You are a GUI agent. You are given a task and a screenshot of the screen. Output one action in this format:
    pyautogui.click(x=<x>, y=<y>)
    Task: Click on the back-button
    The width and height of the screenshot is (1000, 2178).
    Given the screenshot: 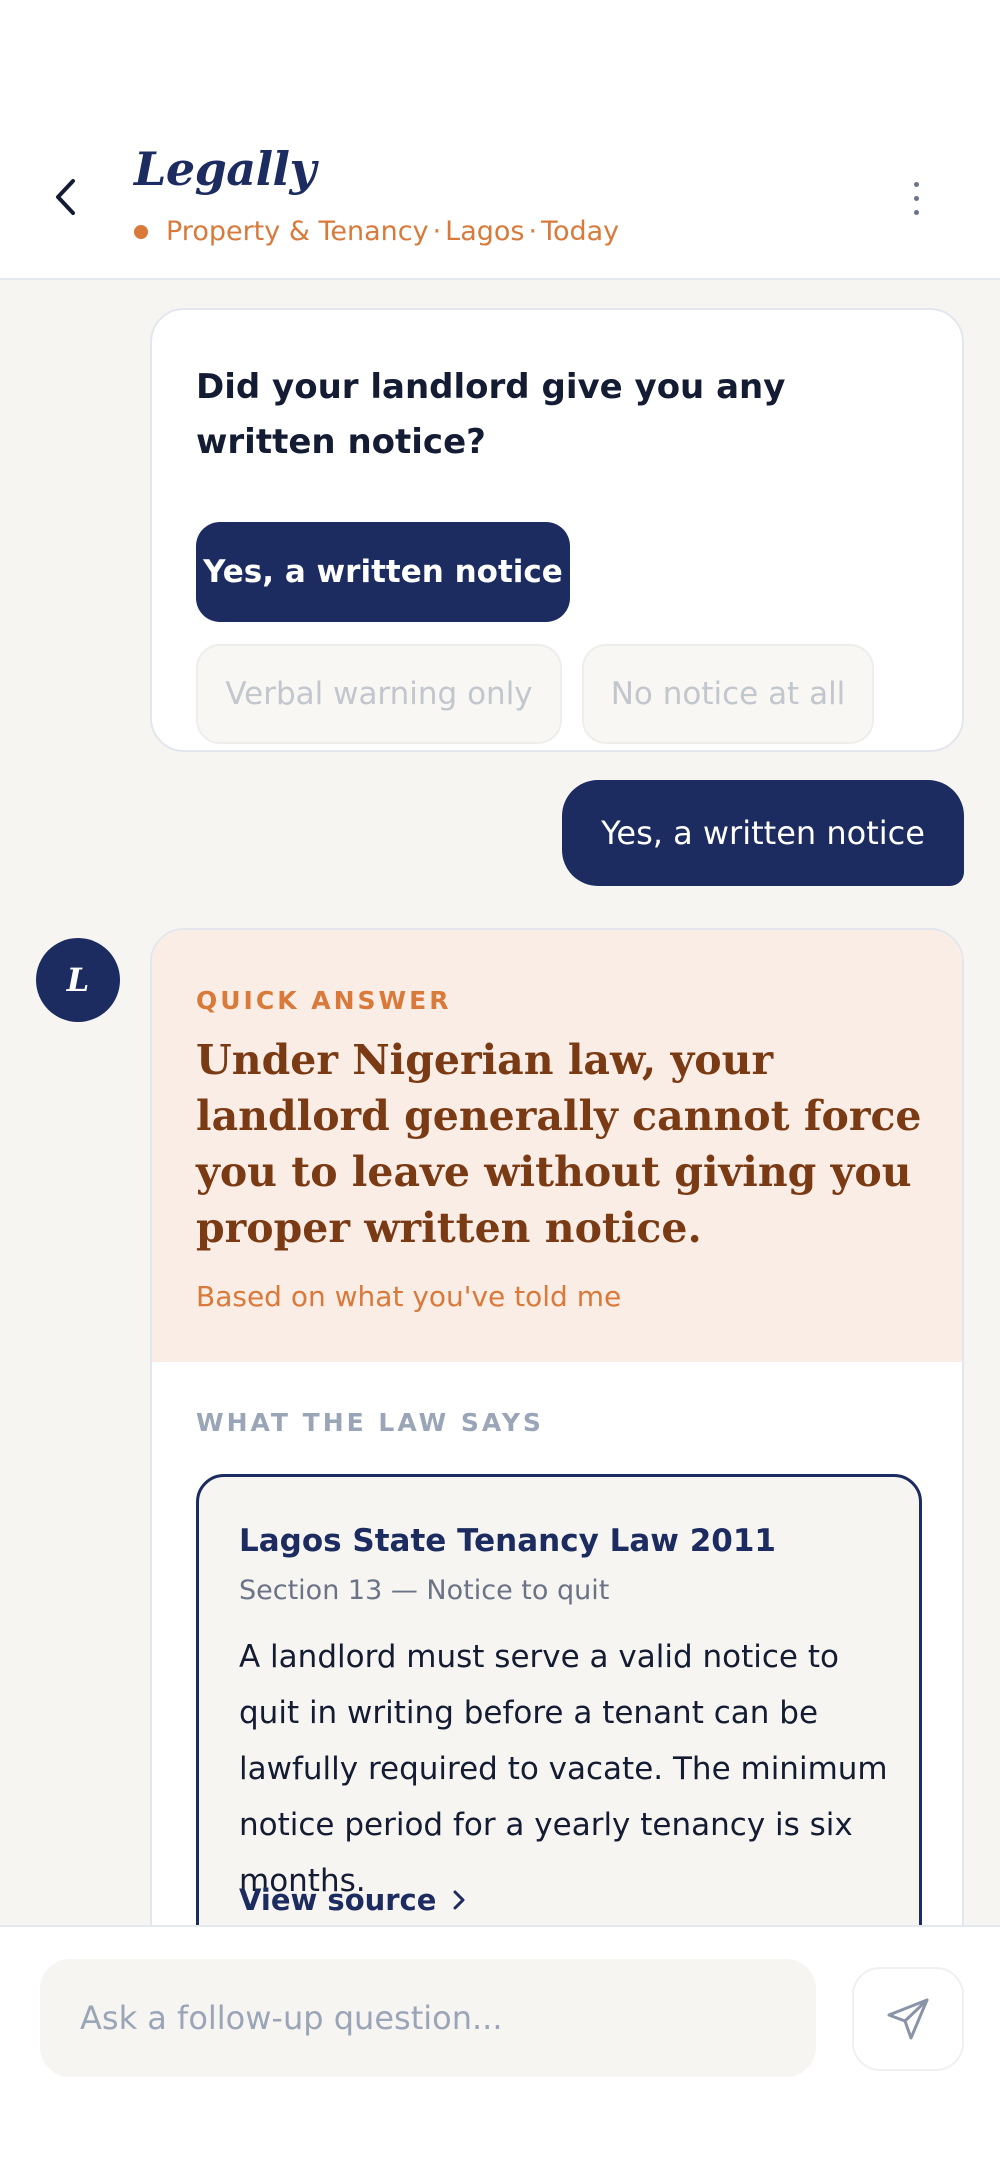 What is the action you would take?
    pyautogui.click(x=66, y=197)
    